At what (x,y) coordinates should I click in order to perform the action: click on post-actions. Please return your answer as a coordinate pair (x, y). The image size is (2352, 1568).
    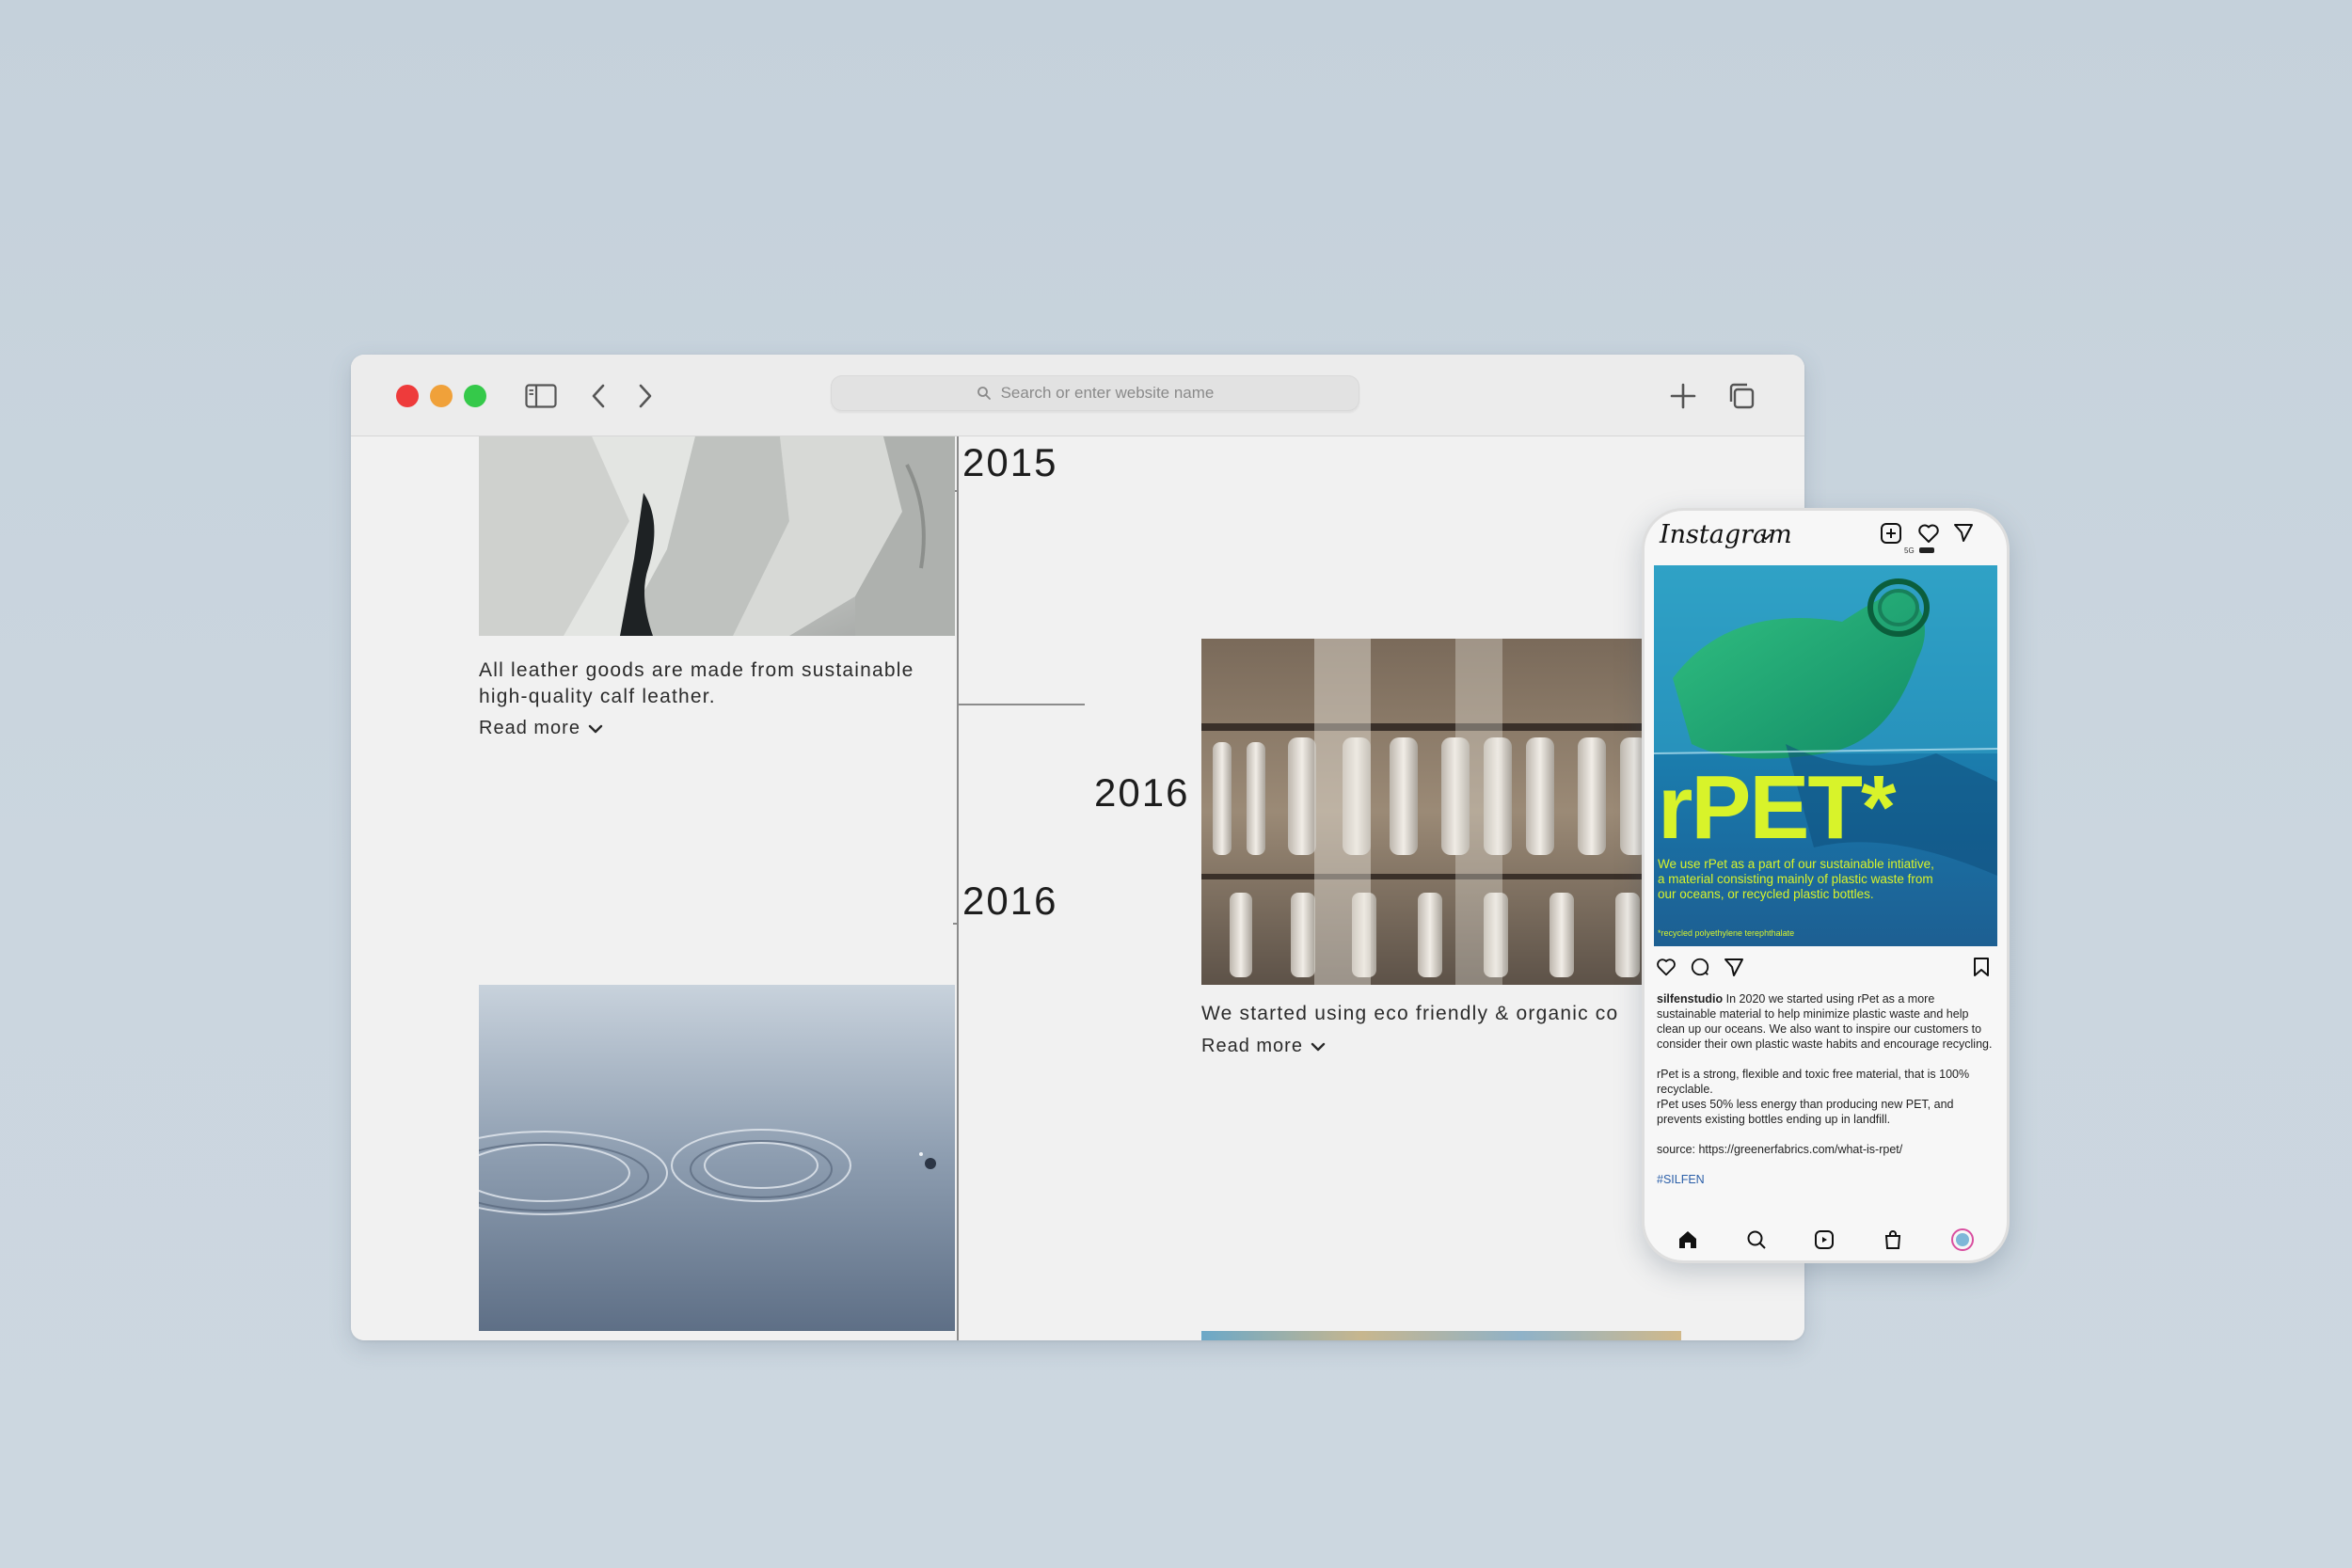
    Looking at the image, I should click on (1825, 967).